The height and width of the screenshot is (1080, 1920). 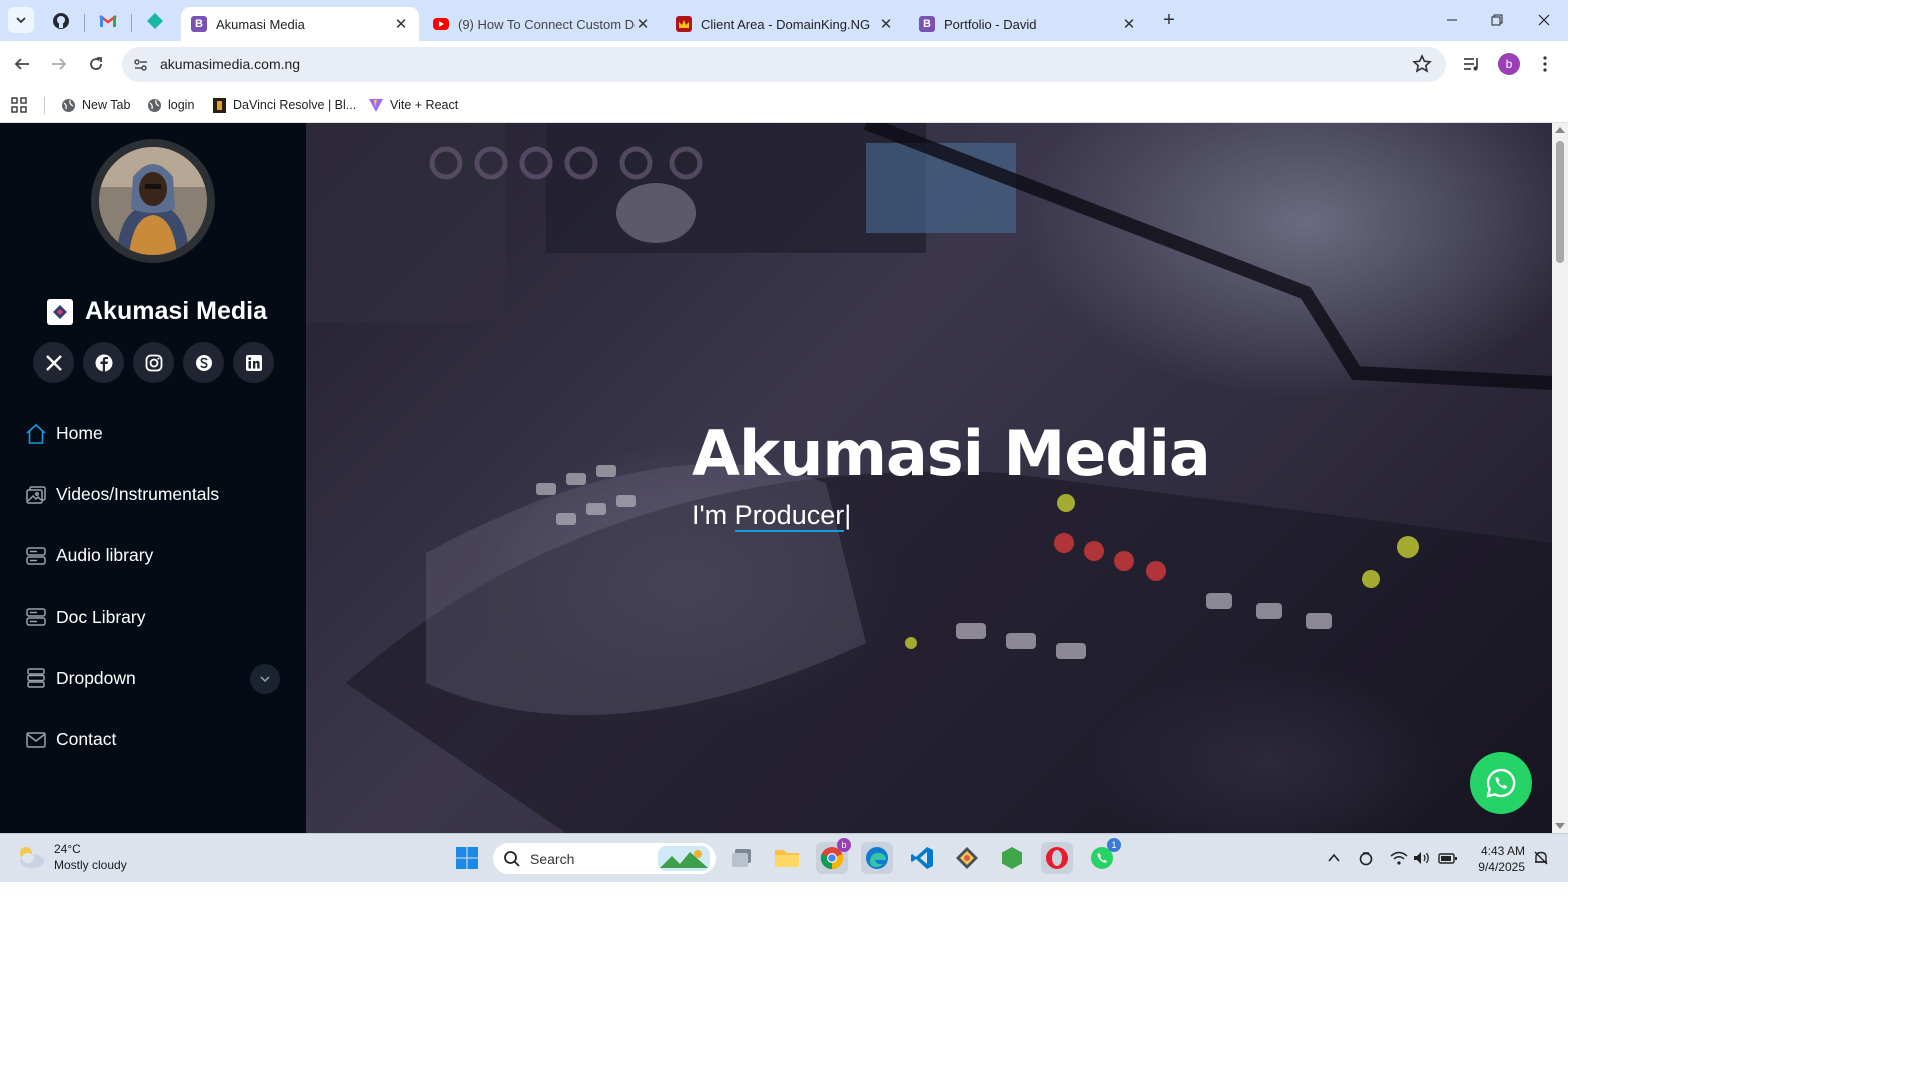 I want to click on bookmark-new-tab: New Tab, so click(x=95, y=105).